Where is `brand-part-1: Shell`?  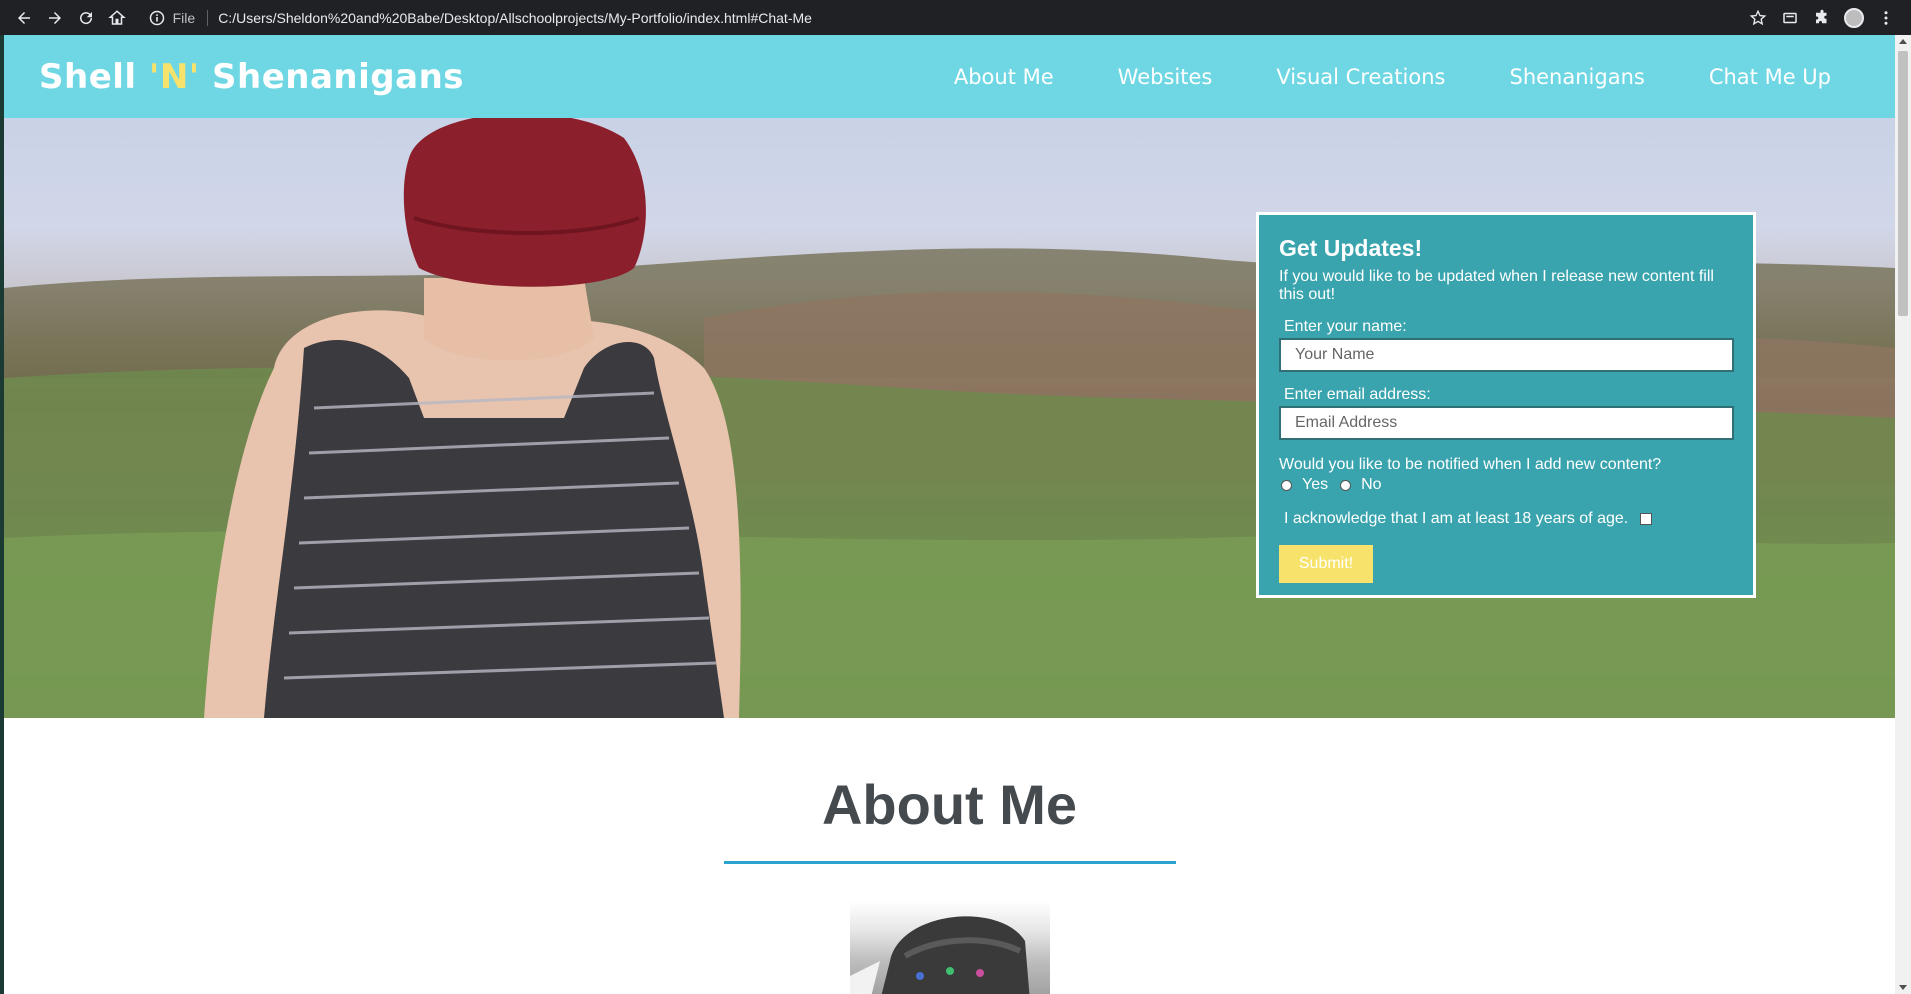
brand-part-1: Shell is located at coordinates (94, 76).